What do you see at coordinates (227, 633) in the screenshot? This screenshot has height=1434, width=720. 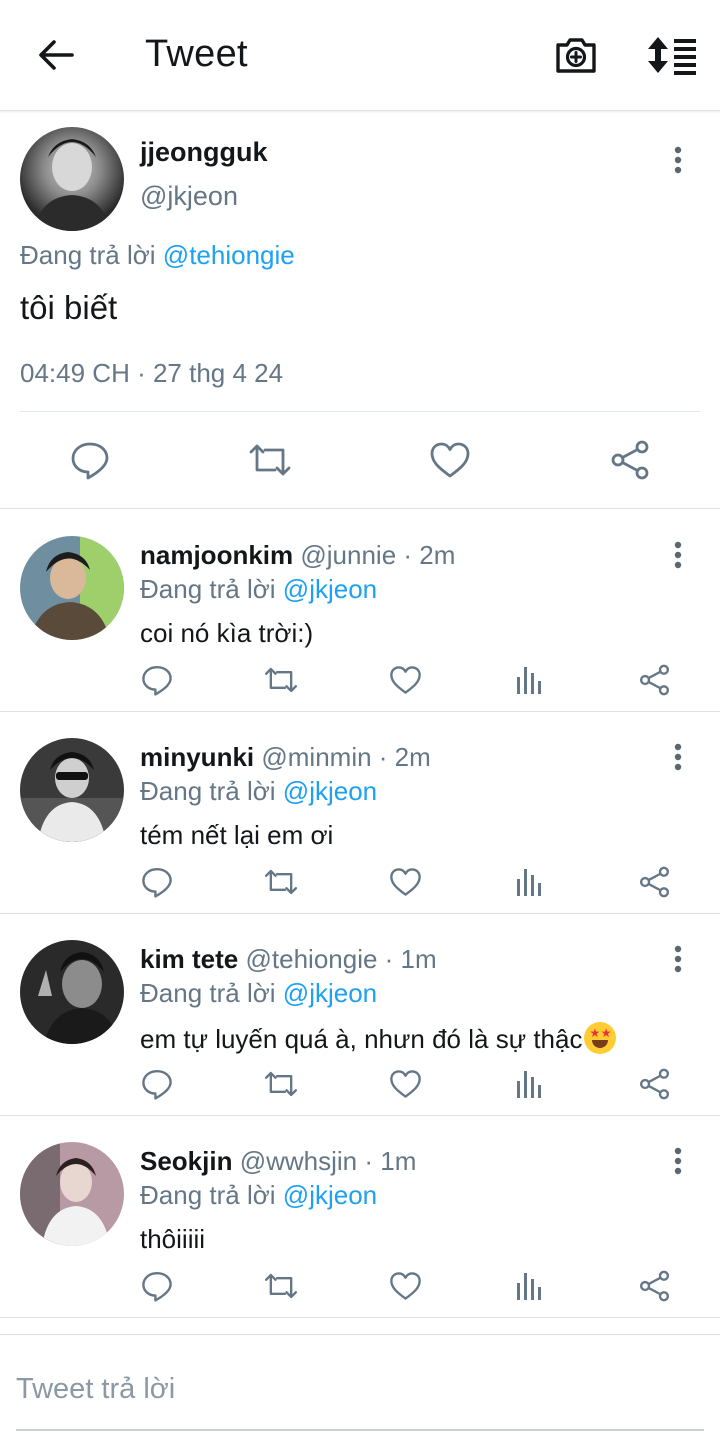 I see `tweet-text-content: coi nó kìa trời:)` at bounding box center [227, 633].